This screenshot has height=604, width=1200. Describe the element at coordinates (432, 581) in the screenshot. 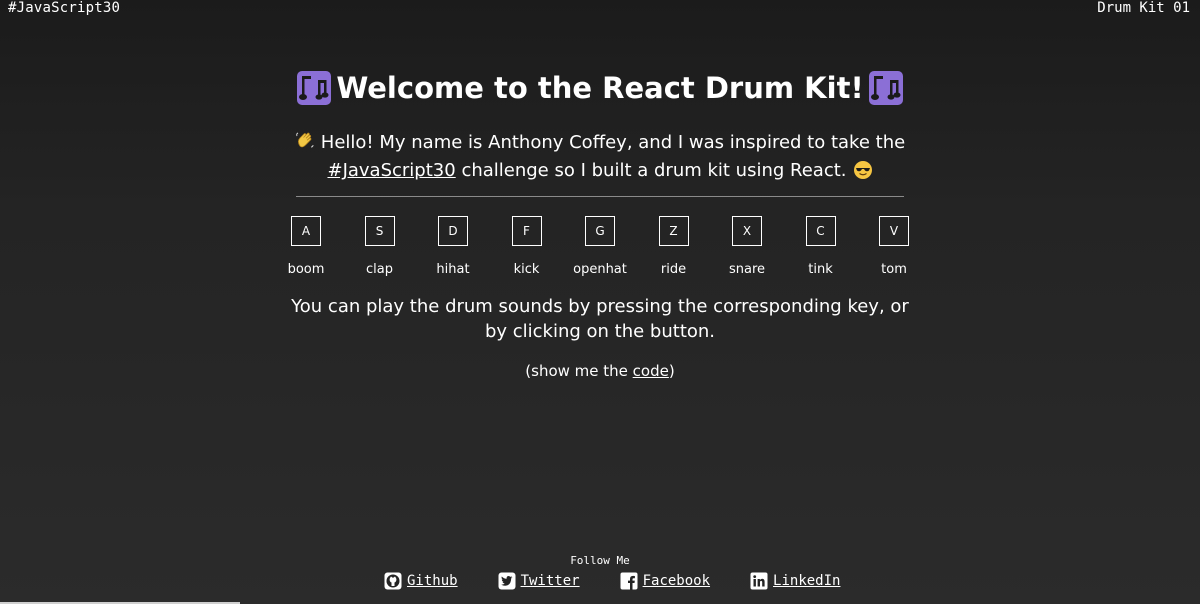

I see `github-label: Github` at that location.